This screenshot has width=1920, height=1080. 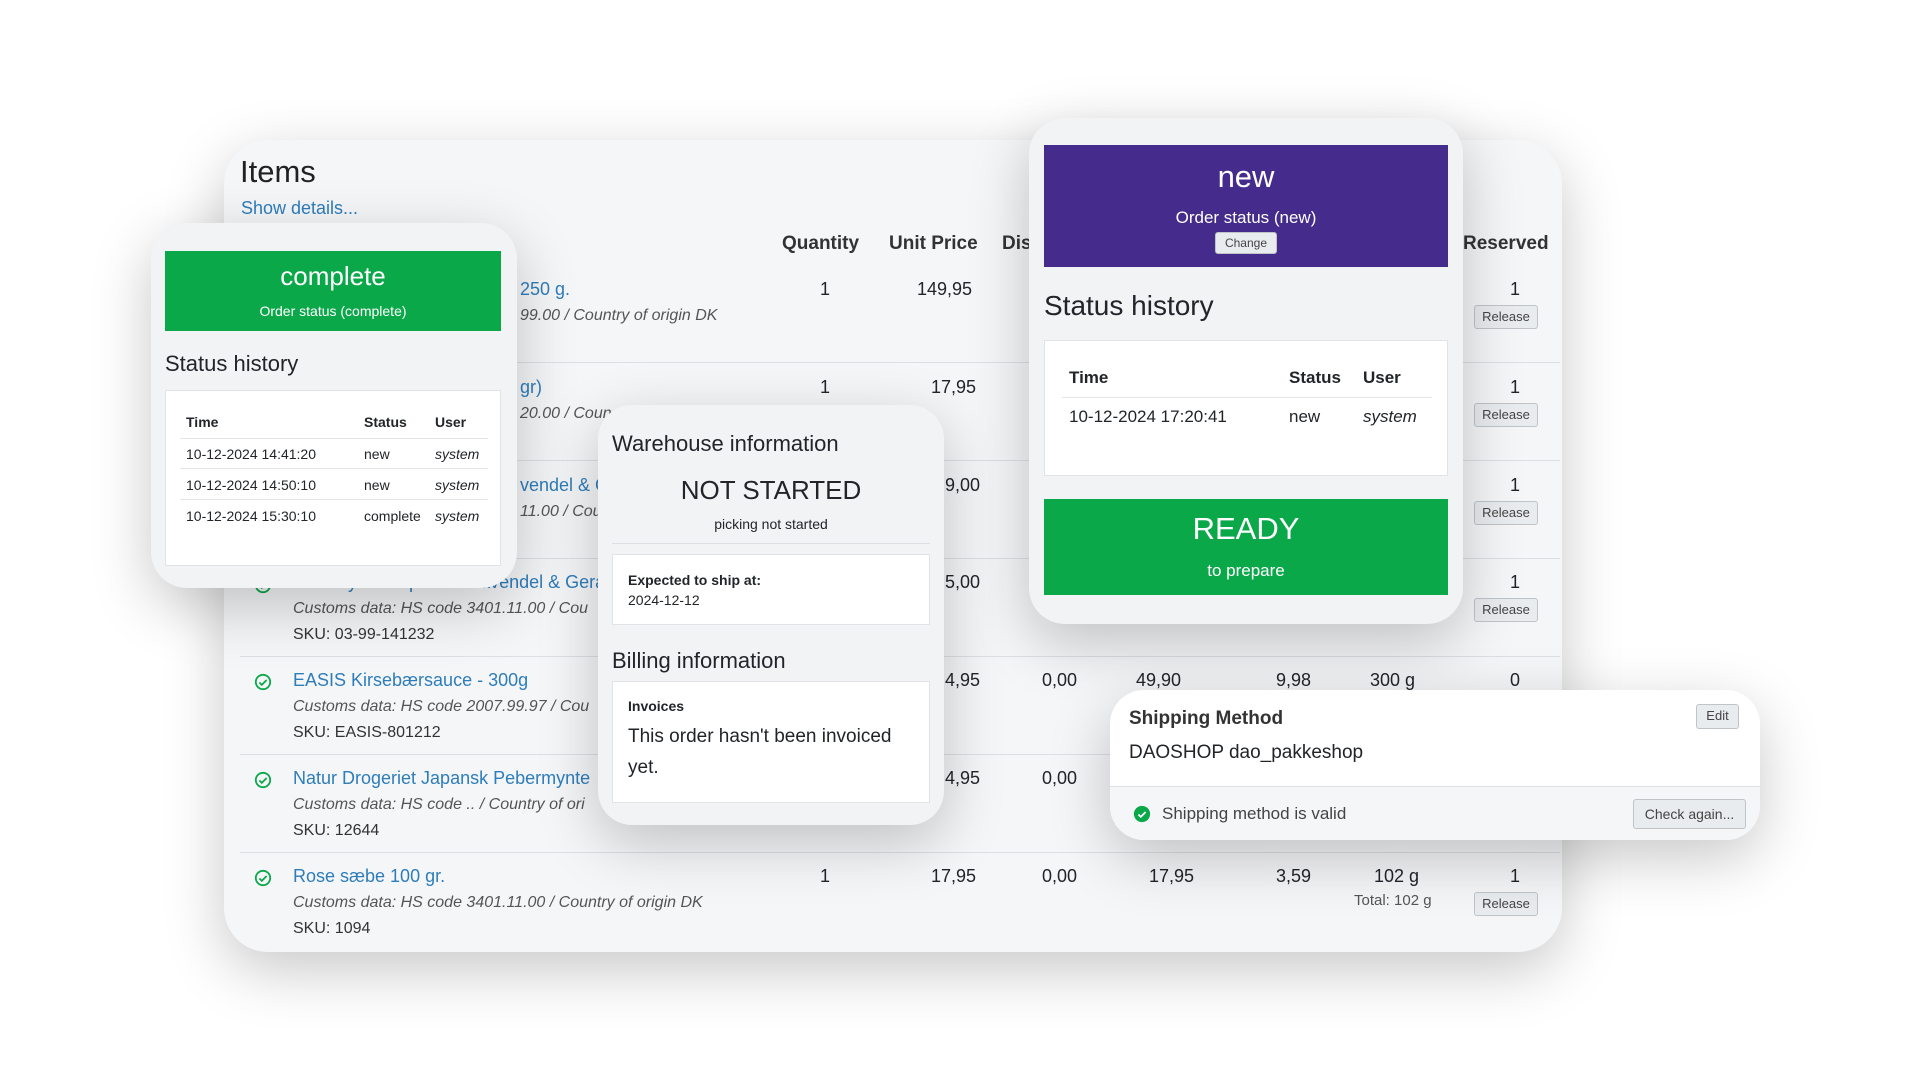 What do you see at coordinates (564, 485) in the screenshot?
I see `item-name-link: vendel & G` at bounding box center [564, 485].